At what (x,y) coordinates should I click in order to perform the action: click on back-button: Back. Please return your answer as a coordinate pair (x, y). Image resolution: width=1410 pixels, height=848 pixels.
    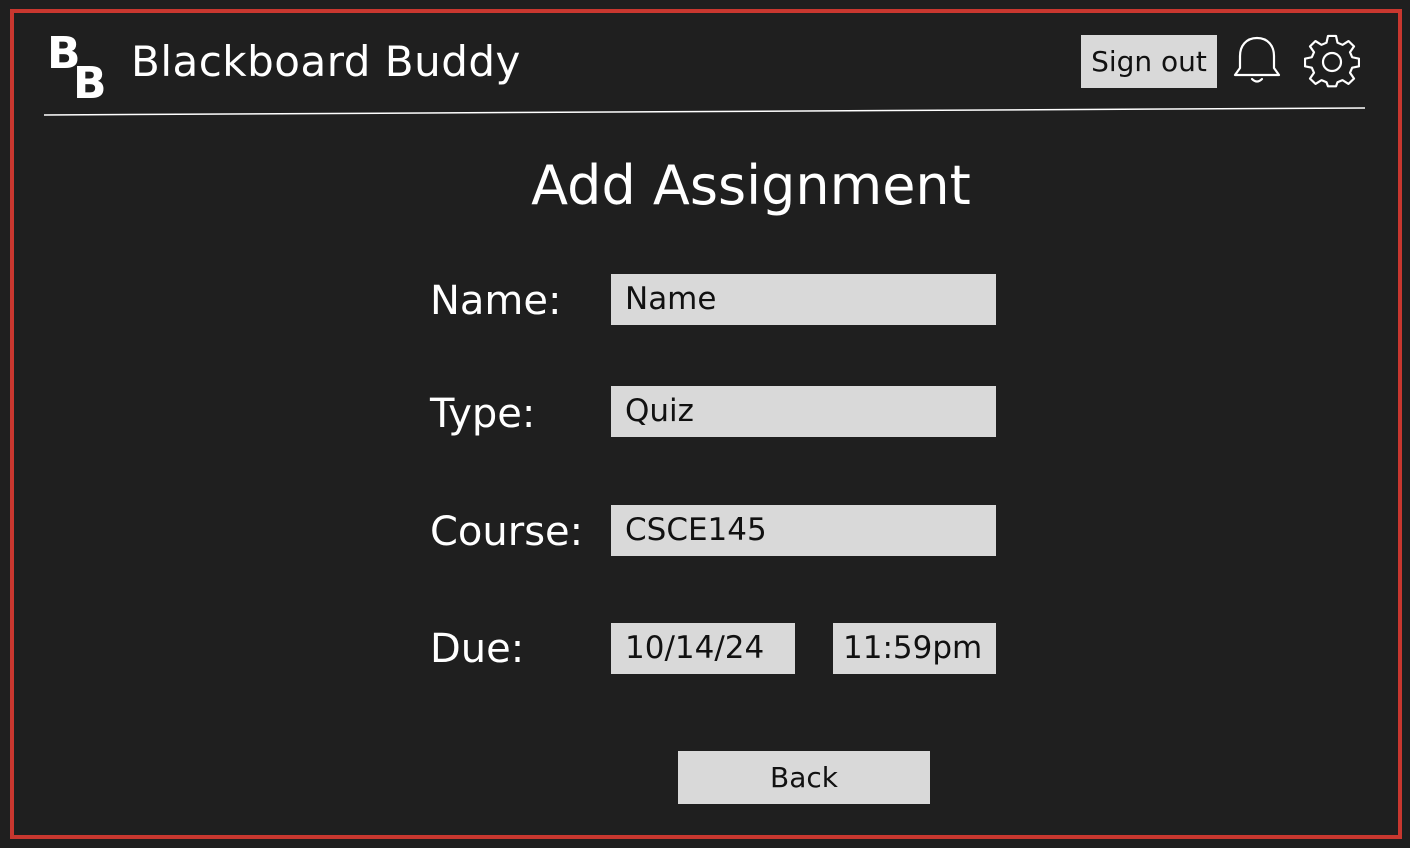
    Looking at the image, I should click on (804, 777).